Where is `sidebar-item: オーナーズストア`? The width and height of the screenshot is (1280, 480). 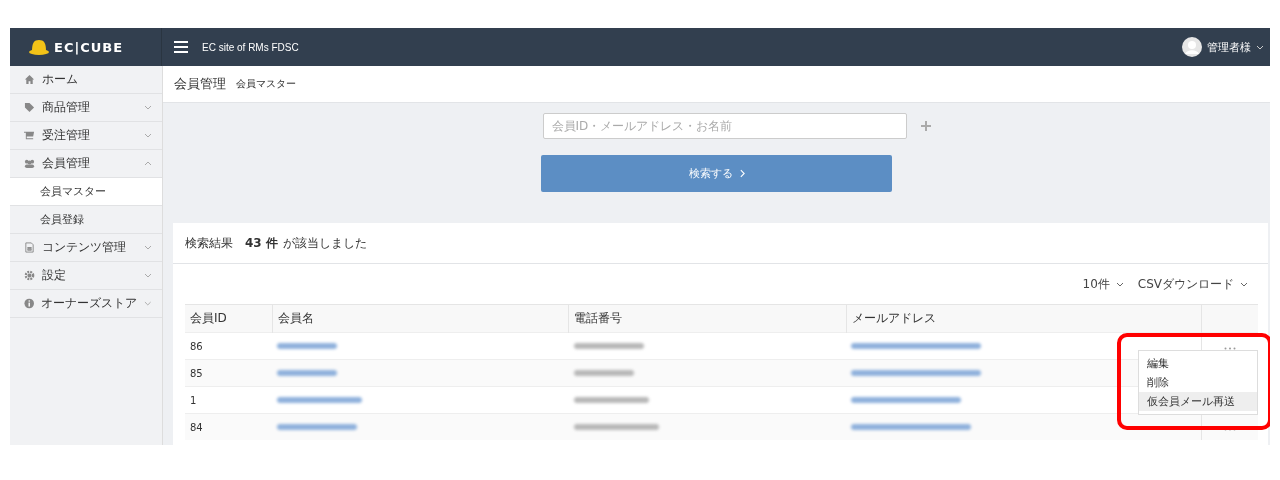
sidebar-item: オーナーズストア is located at coordinates (86, 304).